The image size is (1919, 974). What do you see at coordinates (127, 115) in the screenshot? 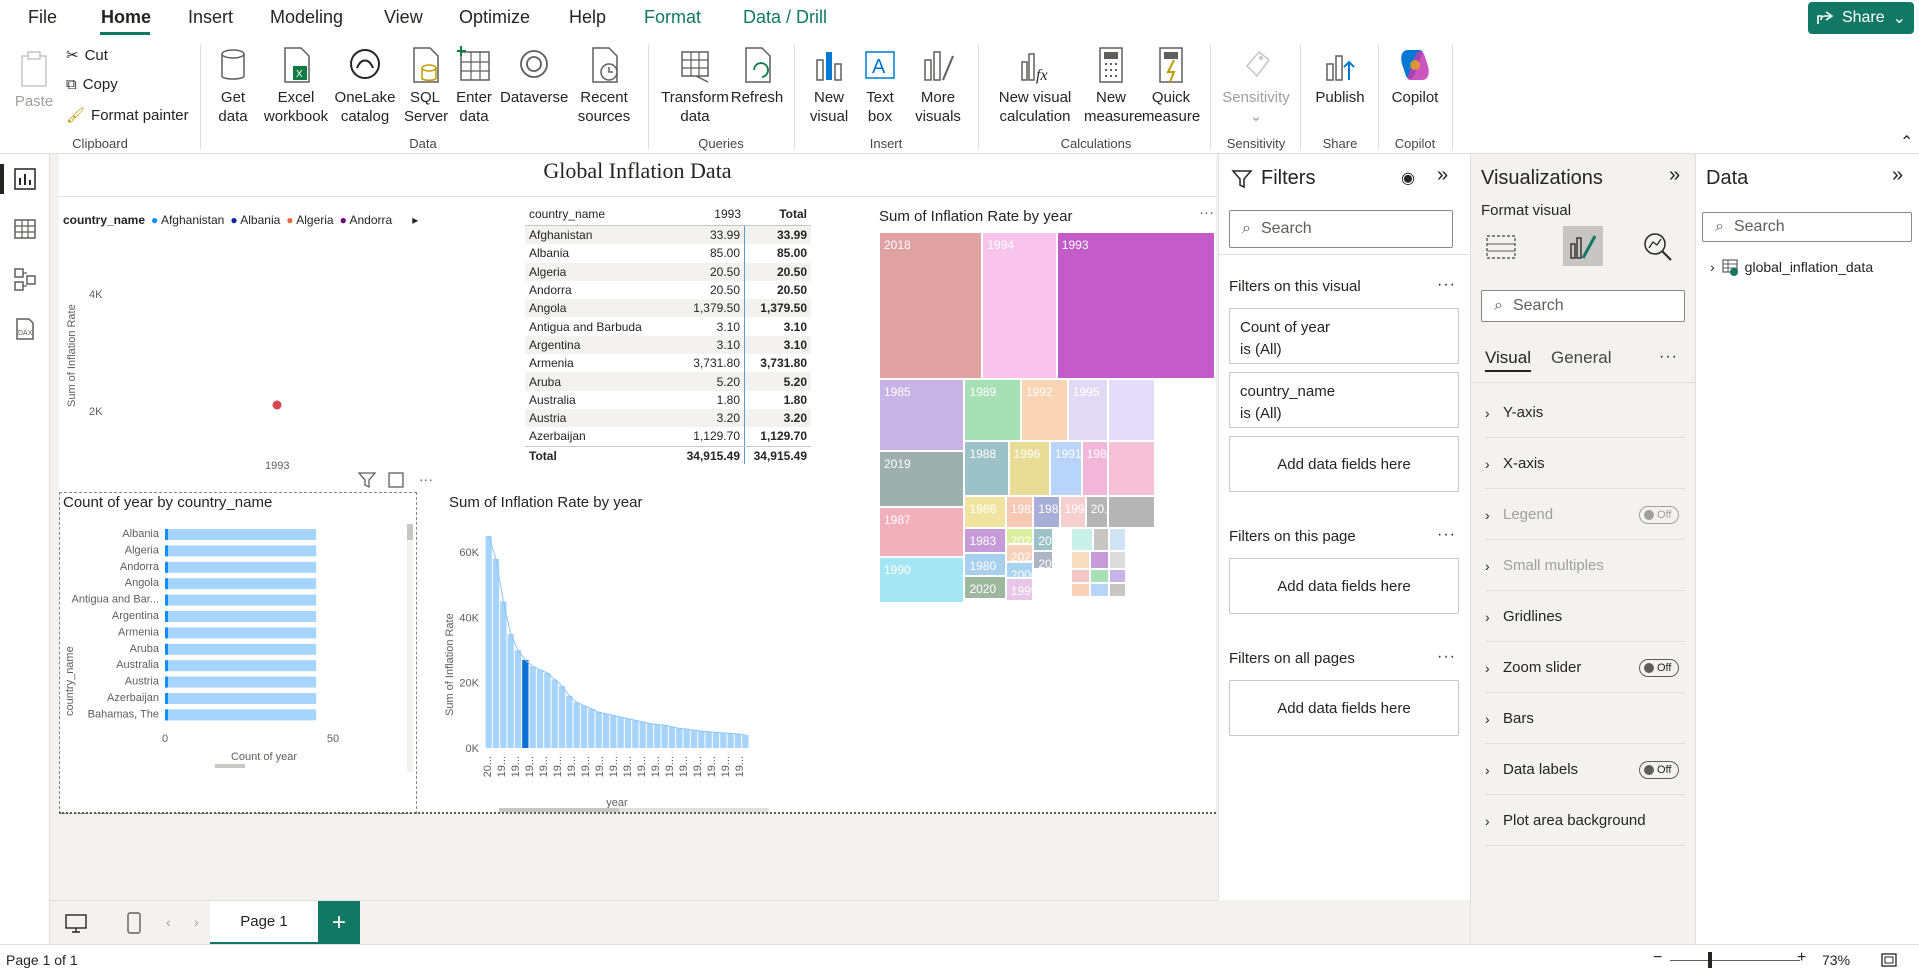
I see `format-painter-button: 🖌 Format painter` at bounding box center [127, 115].